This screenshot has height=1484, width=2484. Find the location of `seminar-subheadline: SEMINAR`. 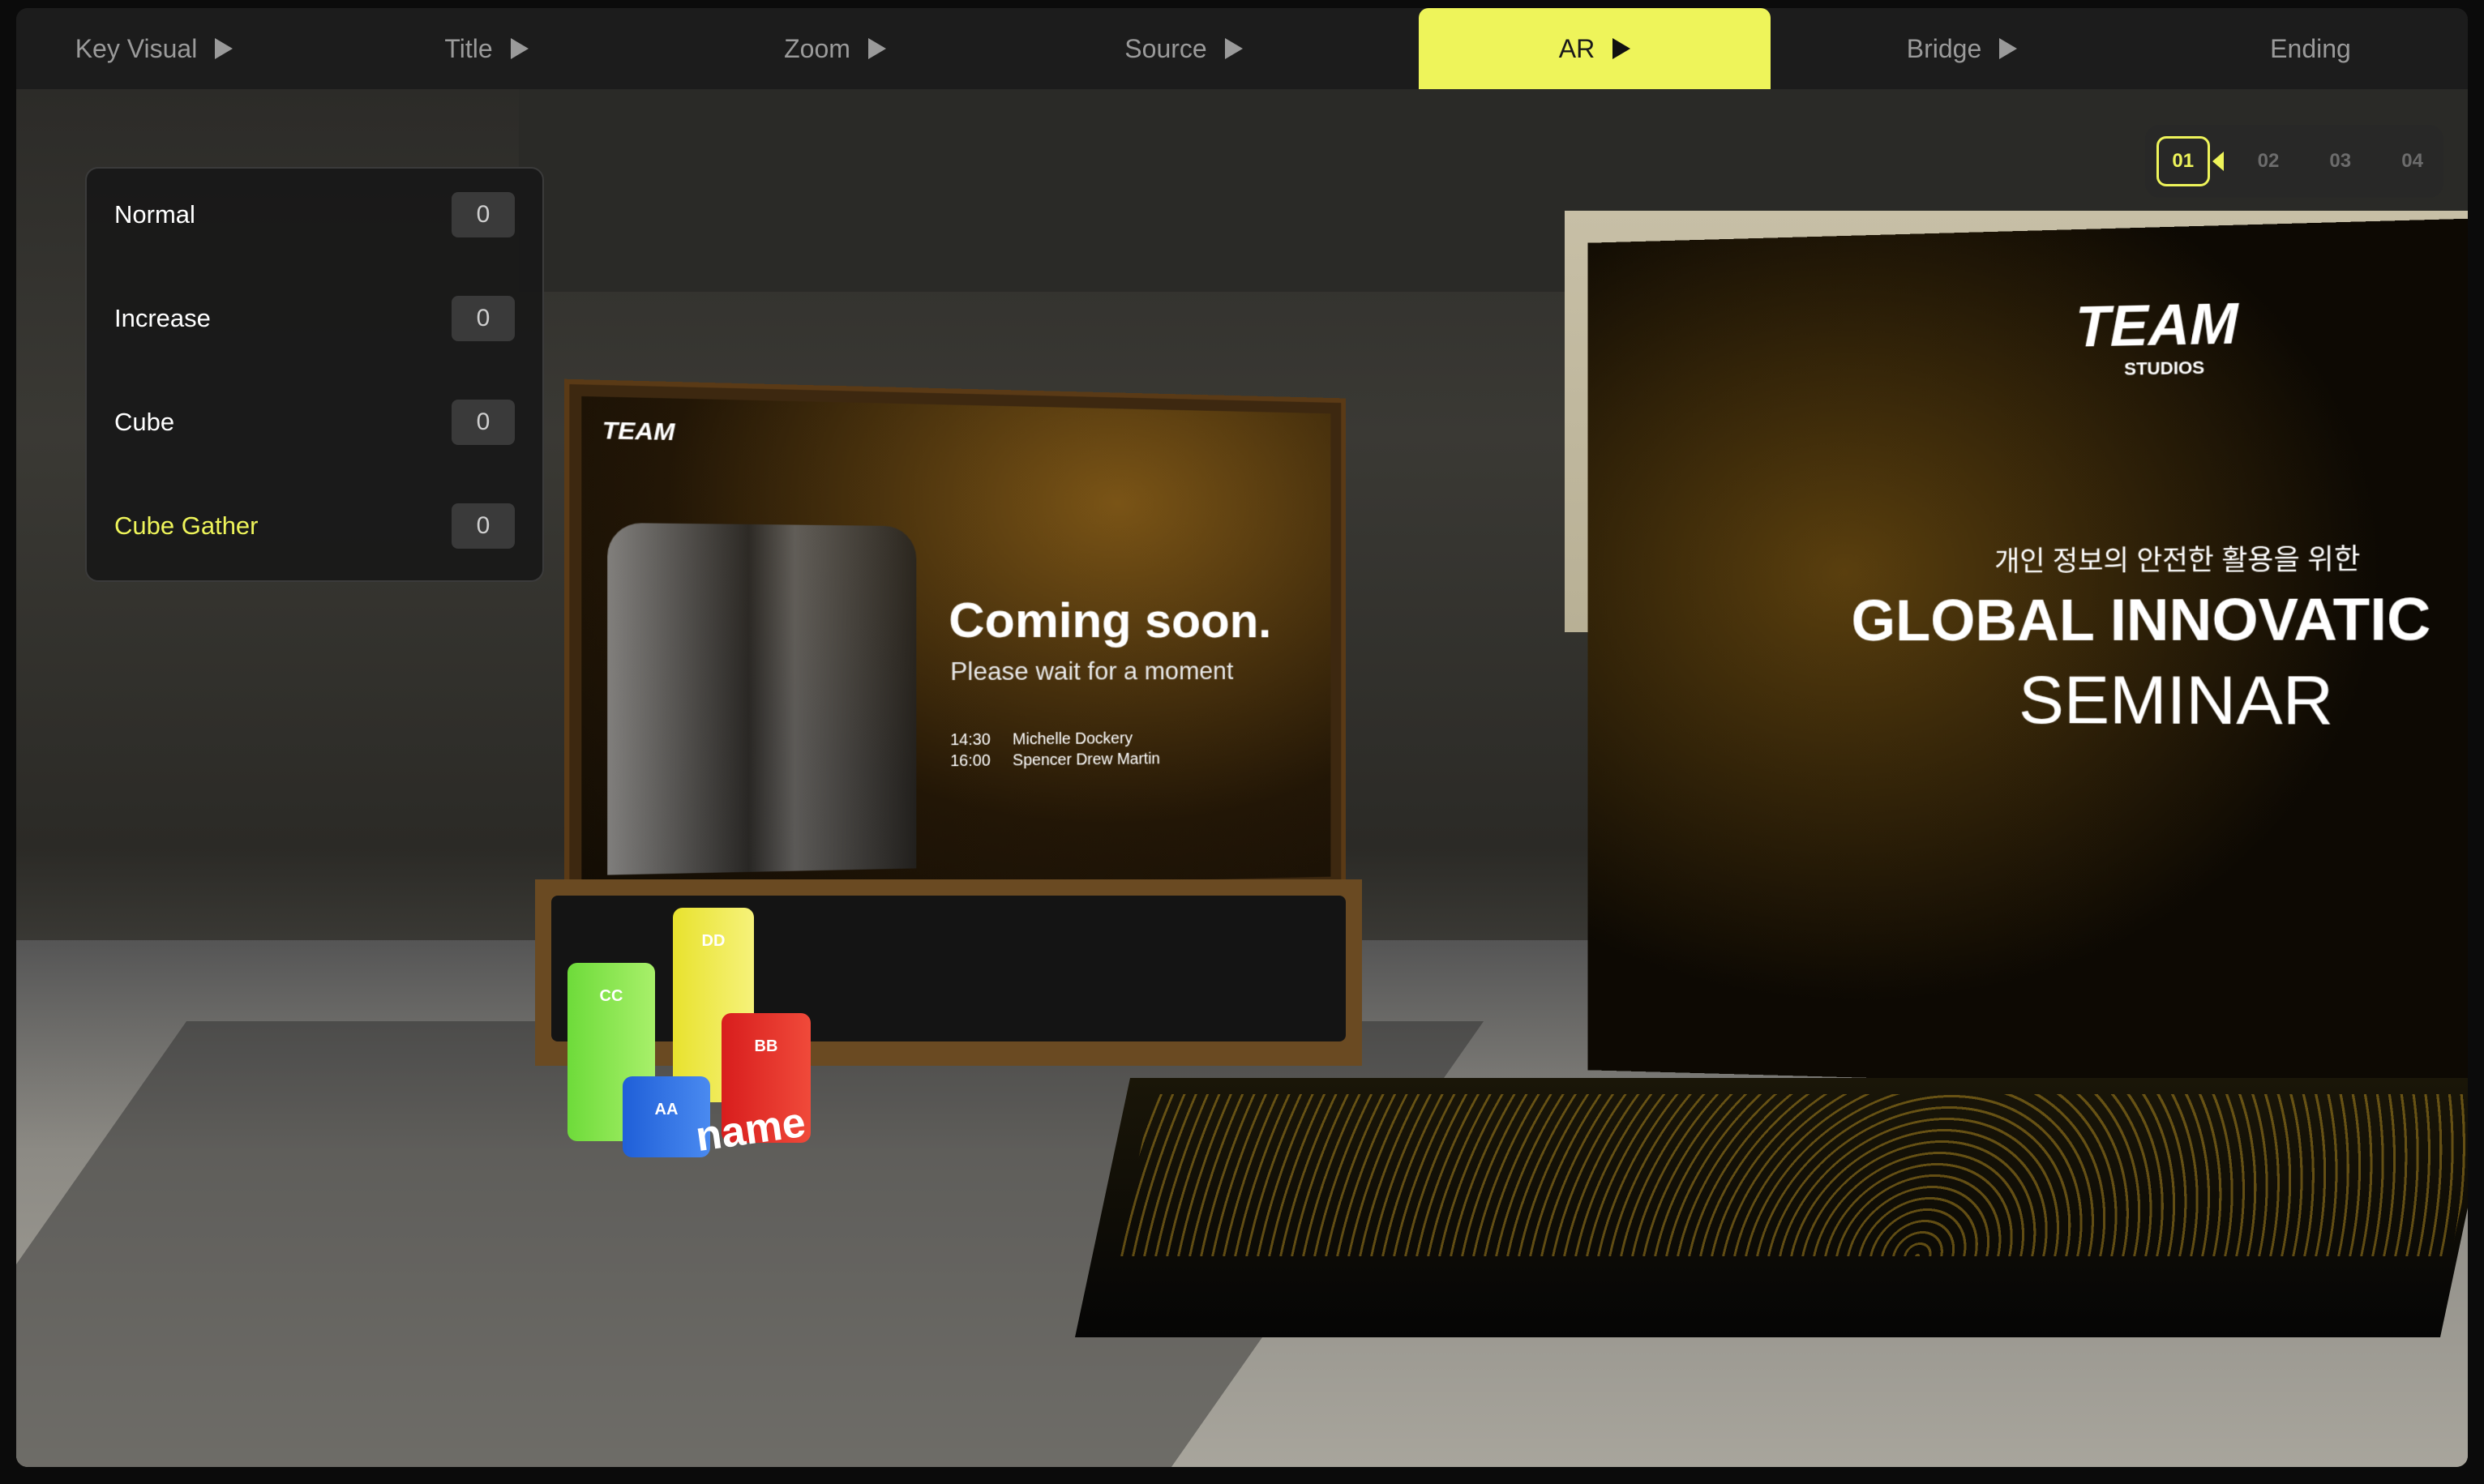

seminar-subheadline: SEMINAR is located at coordinates (2176, 701).